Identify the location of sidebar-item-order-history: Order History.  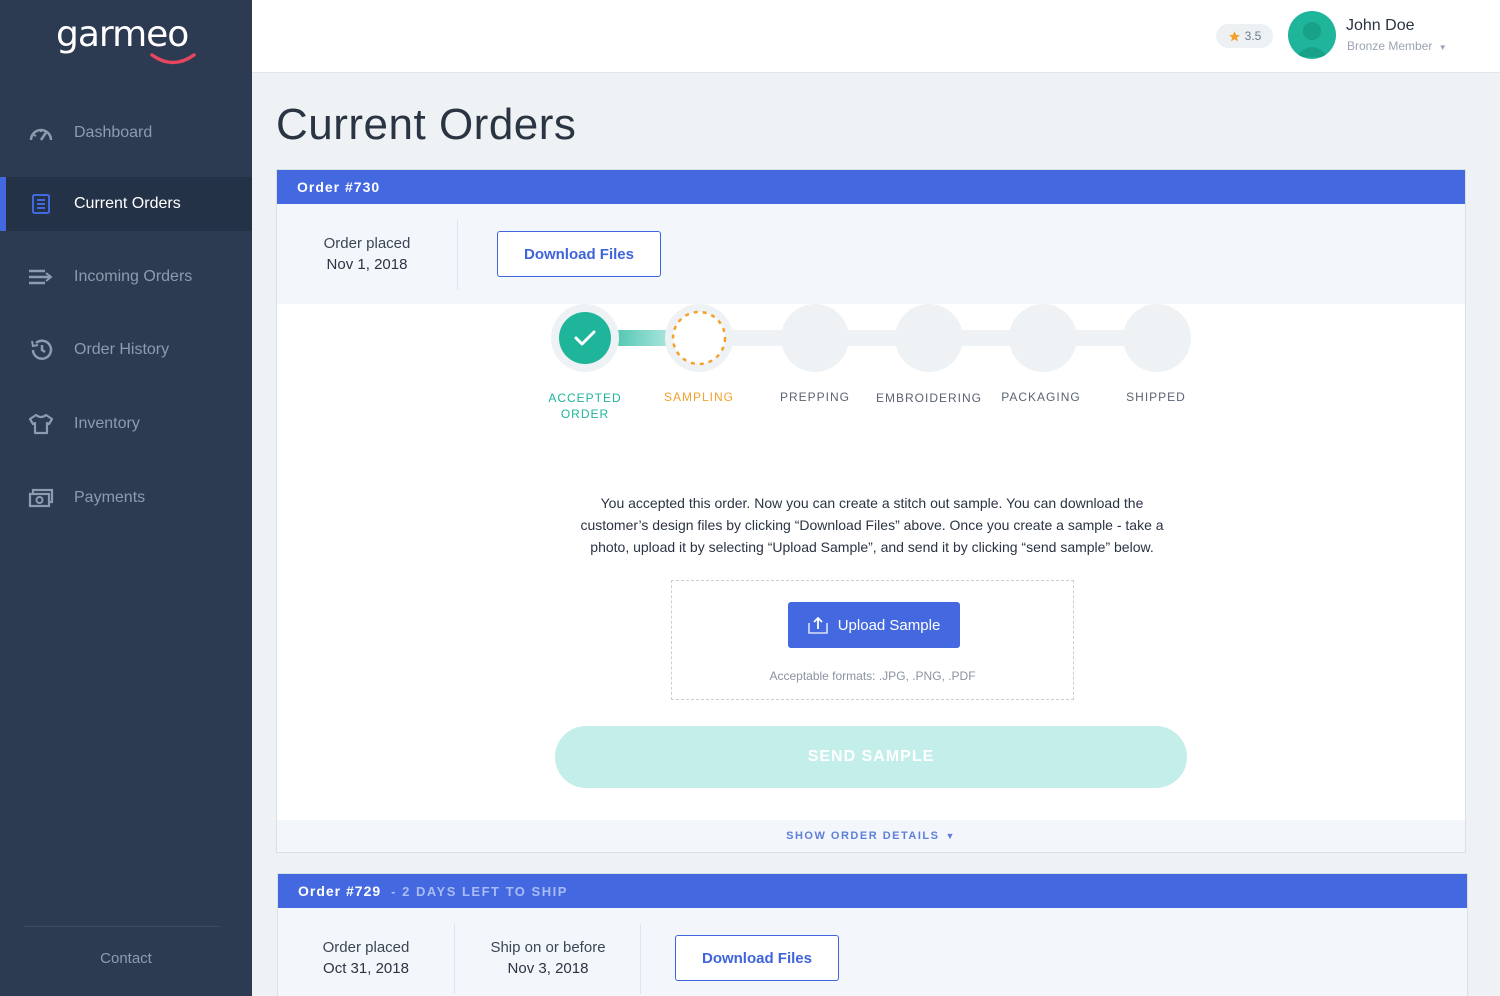
(126, 350).